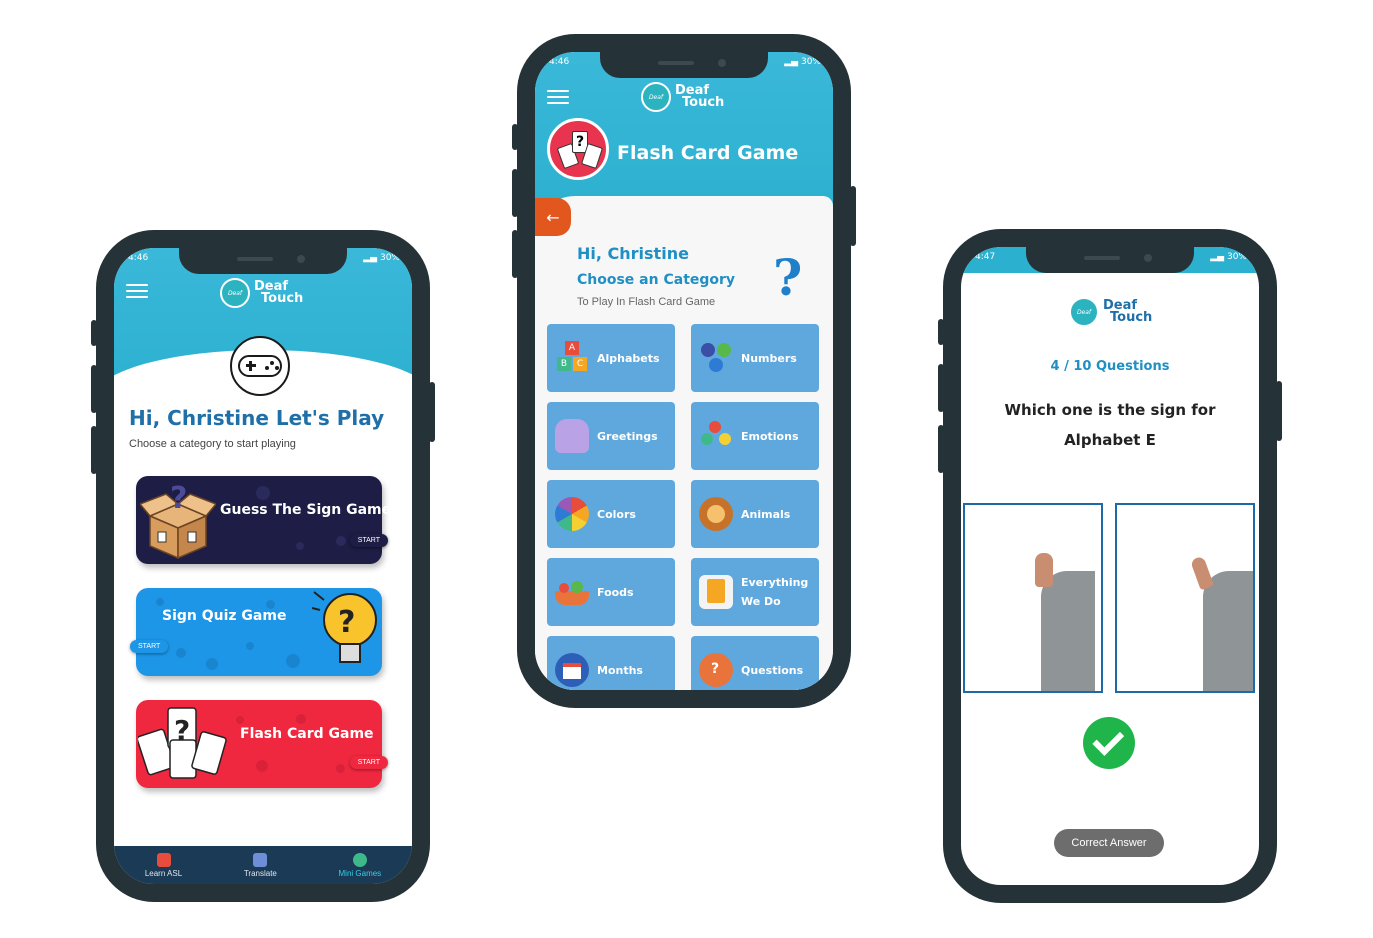 The height and width of the screenshot is (938, 1373). Describe the element at coordinates (633, 253) in the screenshot. I see `greeting: Hi, Christine` at that location.